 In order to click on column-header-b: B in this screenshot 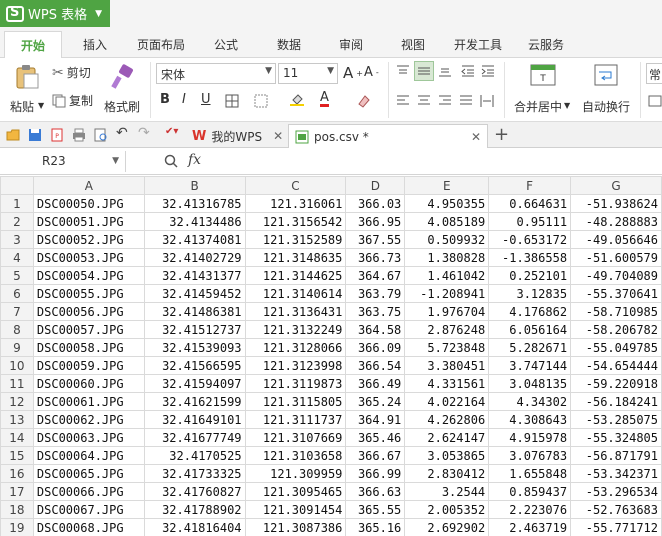, I will do `click(194, 185)`.